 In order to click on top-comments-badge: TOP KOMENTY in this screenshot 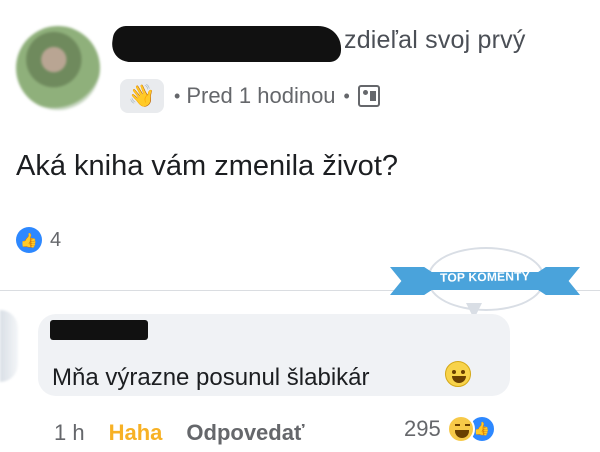, I will do `click(485, 285)`.